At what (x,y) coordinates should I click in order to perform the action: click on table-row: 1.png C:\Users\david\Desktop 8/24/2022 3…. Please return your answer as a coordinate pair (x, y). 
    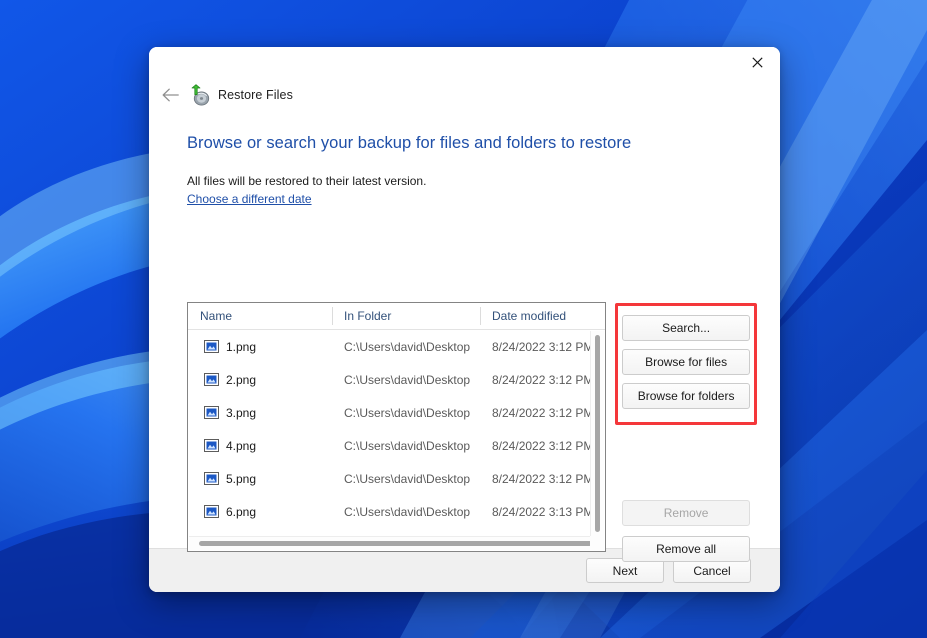
    Looking at the image, I should click on (389, 346).